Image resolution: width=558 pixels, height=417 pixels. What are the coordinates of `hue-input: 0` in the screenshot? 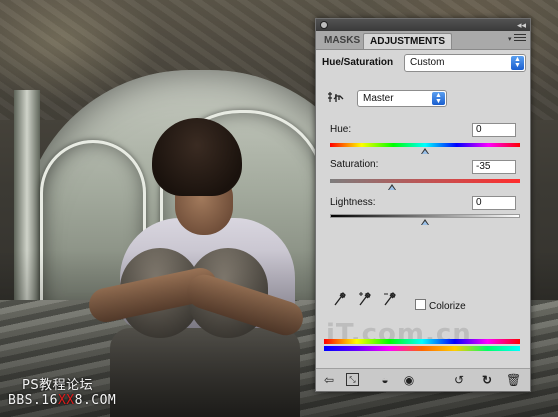 It's located at (494, 130).